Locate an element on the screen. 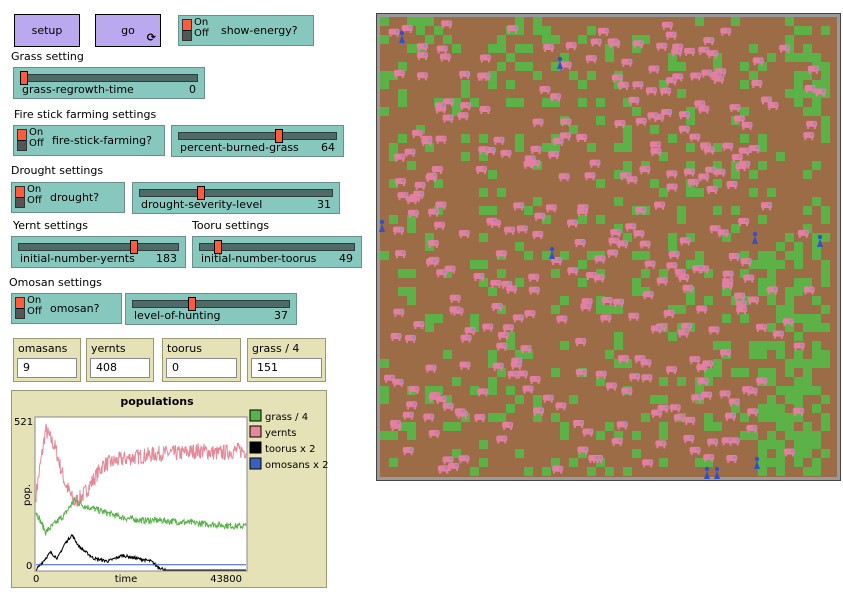  setup-button: setup is located at coordinates (47, 30).